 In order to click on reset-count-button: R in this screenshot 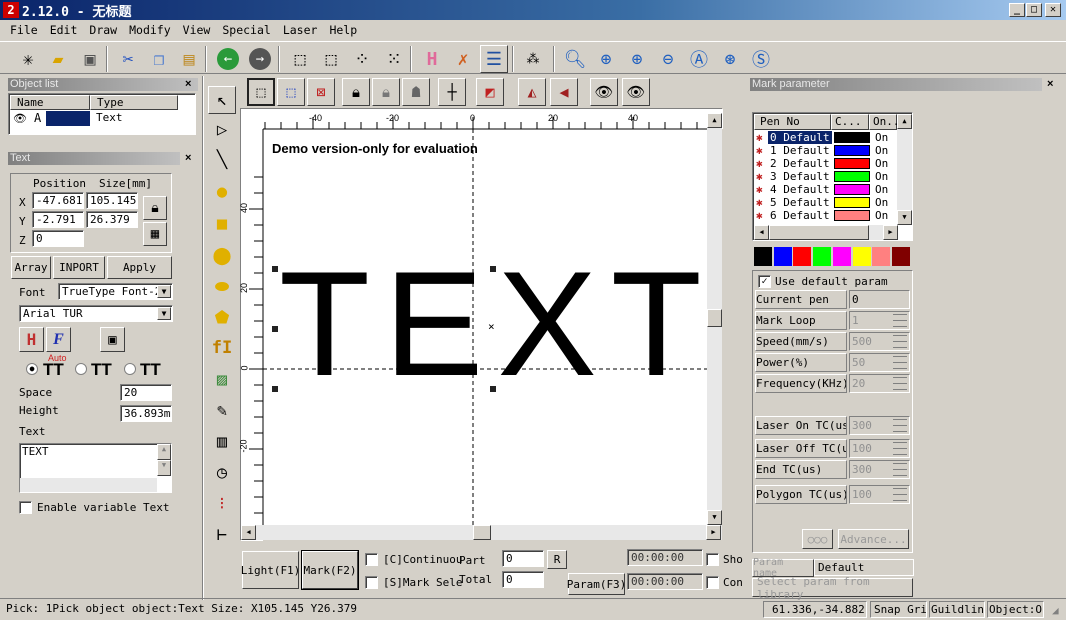, I will do `click(557, 559)`.